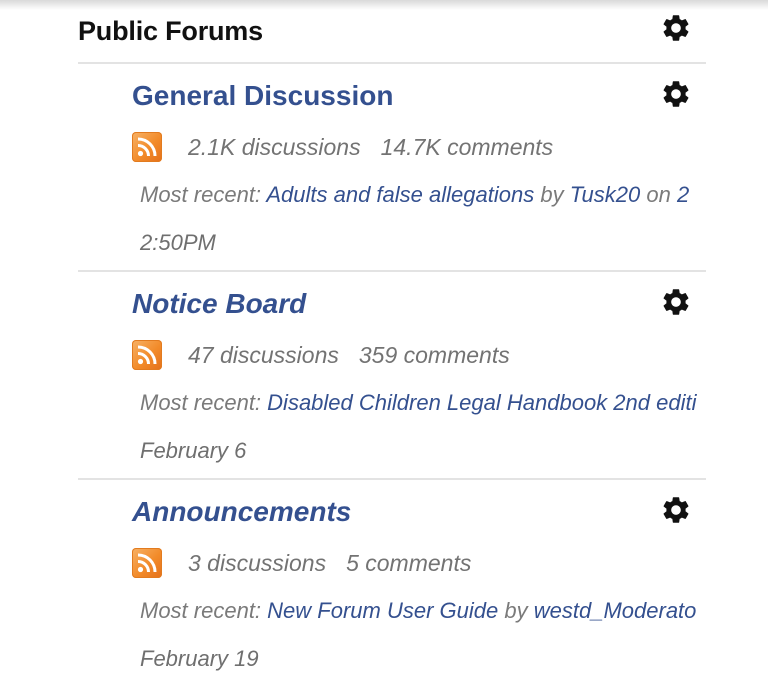  What do you see at coordinates (257, 563) in the screenshot?
I see `discussion-count: 3 discussions` at bounding box center [257, 563].